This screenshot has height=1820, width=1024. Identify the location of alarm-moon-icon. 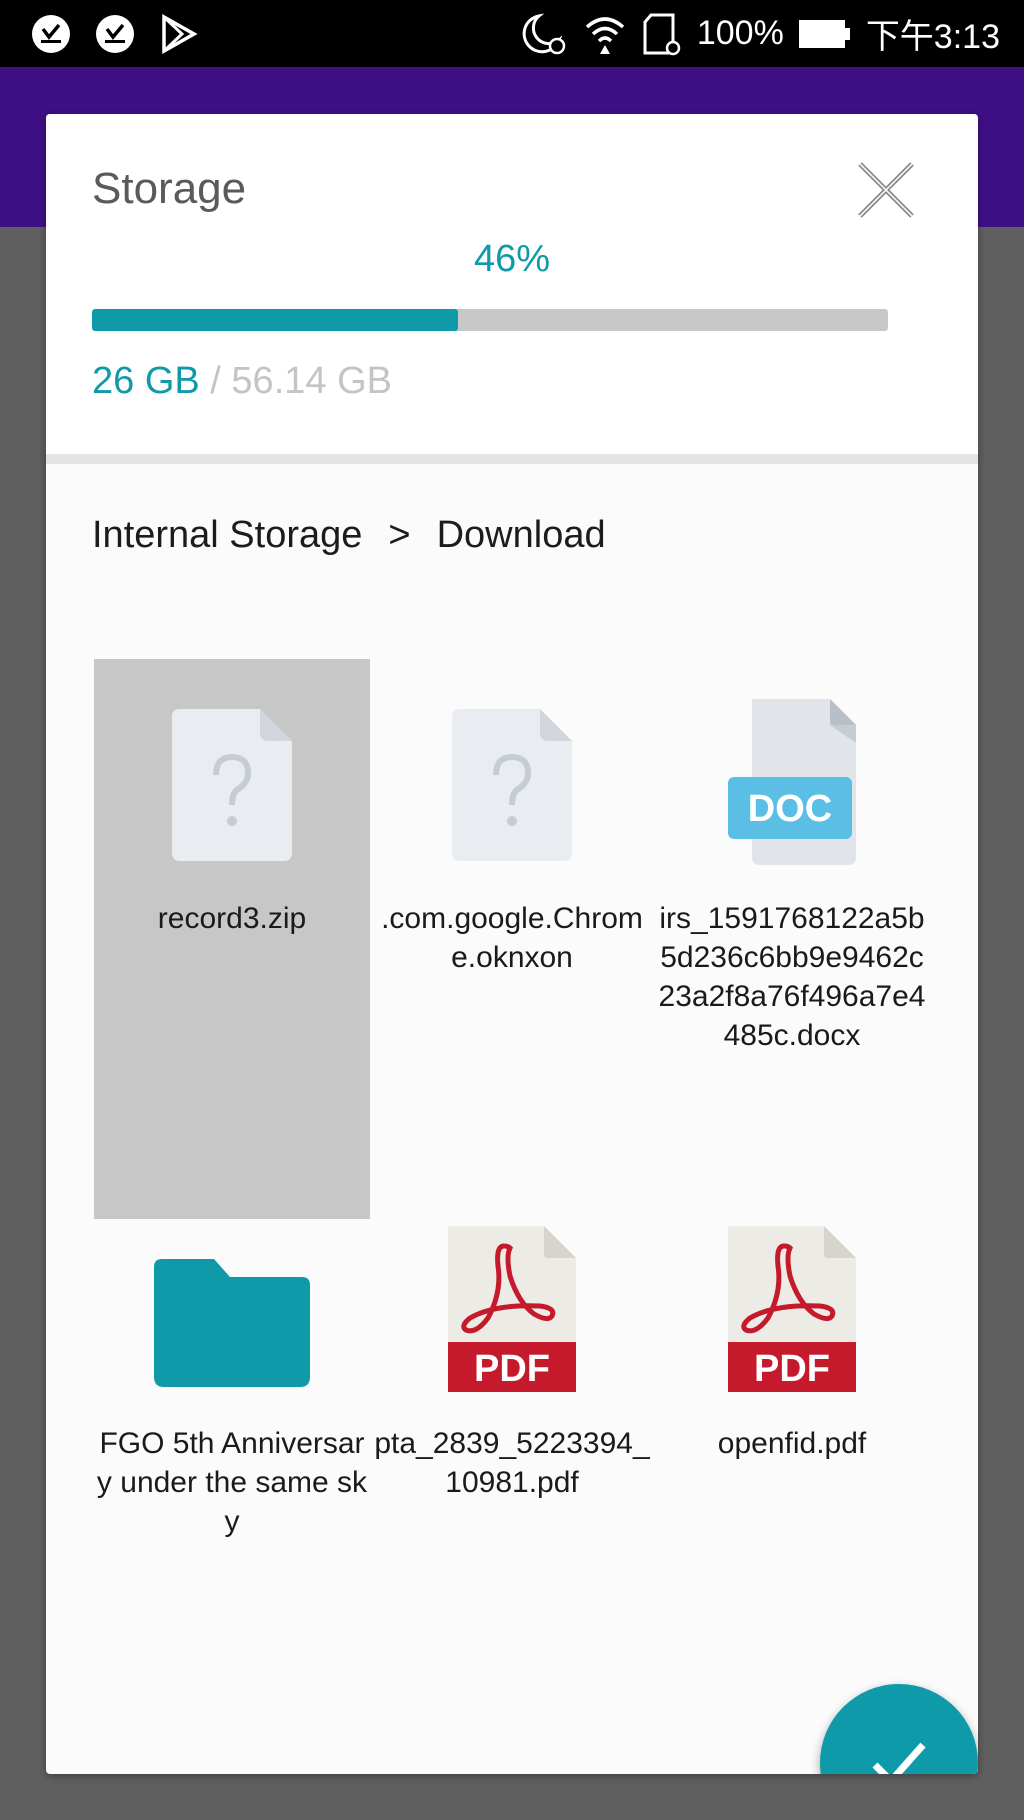
(545, 34).